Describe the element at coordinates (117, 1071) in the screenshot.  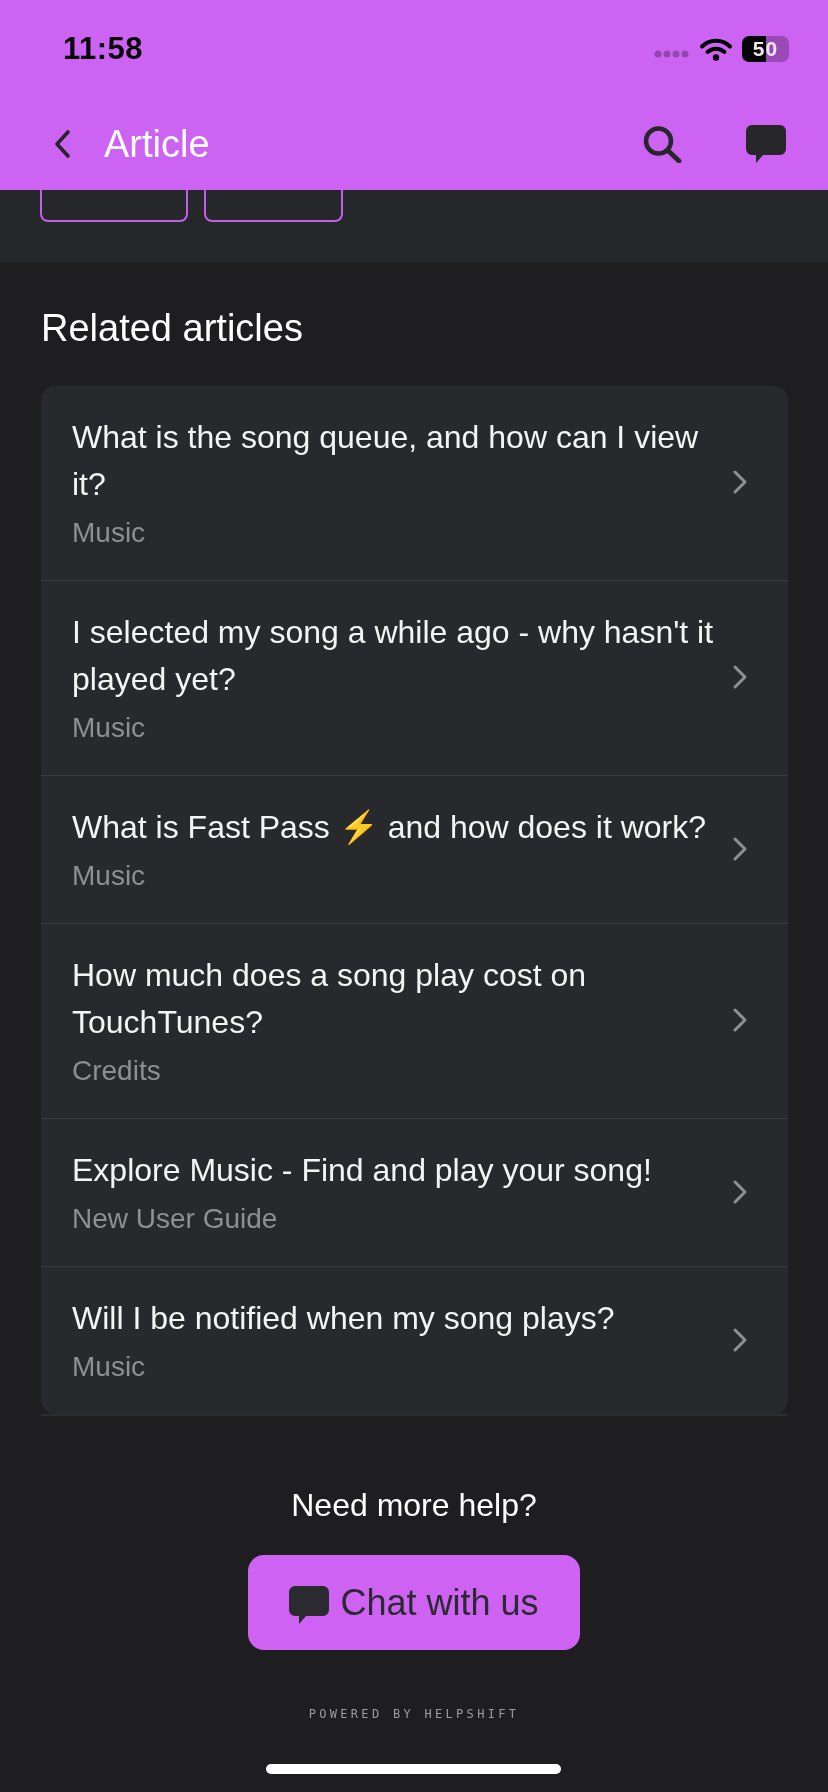
I see `article-category: Credits` at that location.